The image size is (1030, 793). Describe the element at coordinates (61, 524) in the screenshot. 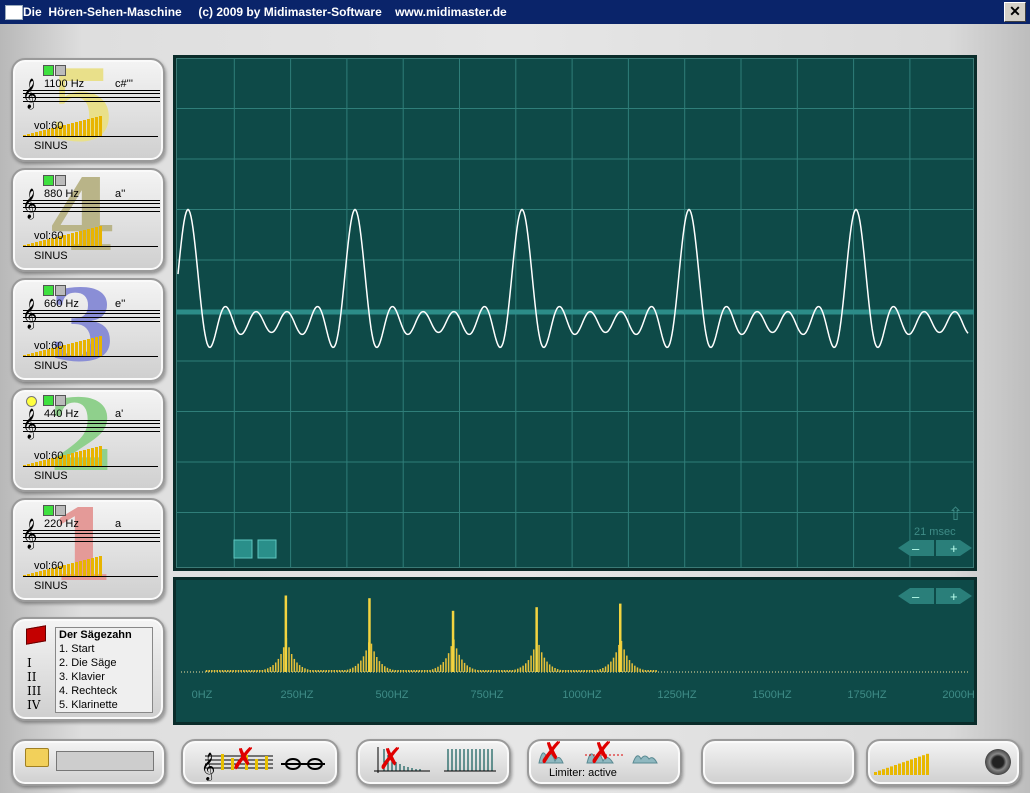

I see `frequency-label: 220 Hz` at that location.